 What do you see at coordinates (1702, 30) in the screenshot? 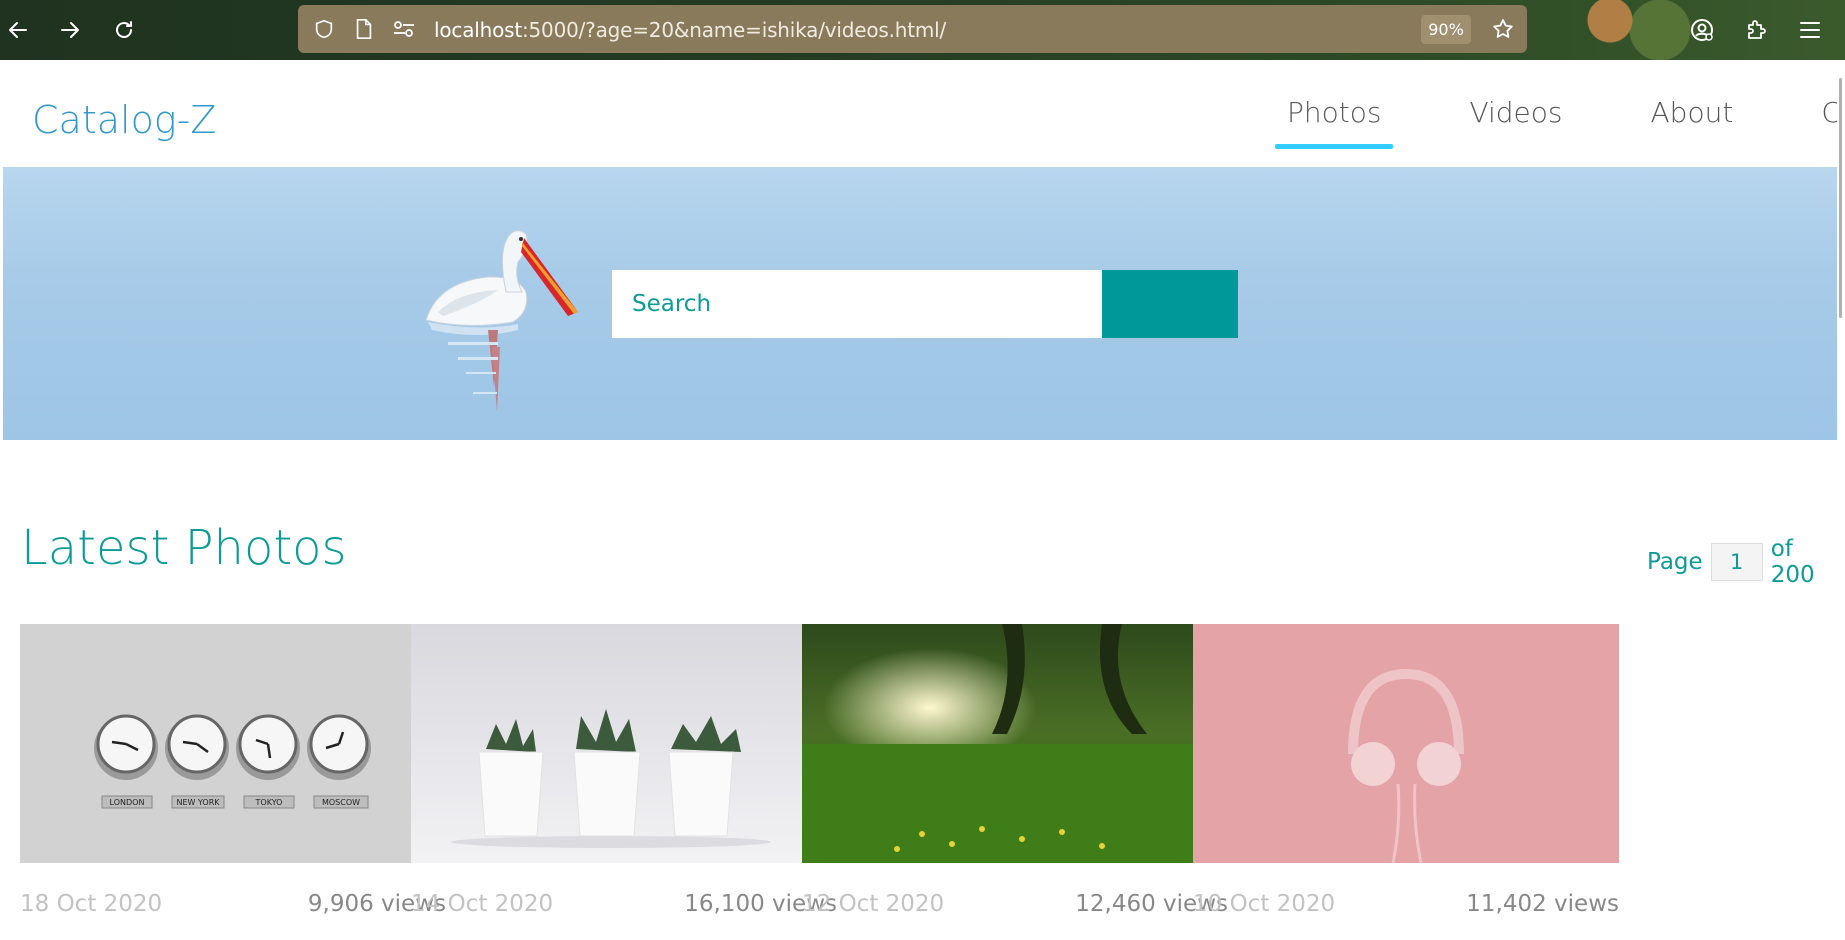
I see `account-icon` at bounding box center [1702, 30].